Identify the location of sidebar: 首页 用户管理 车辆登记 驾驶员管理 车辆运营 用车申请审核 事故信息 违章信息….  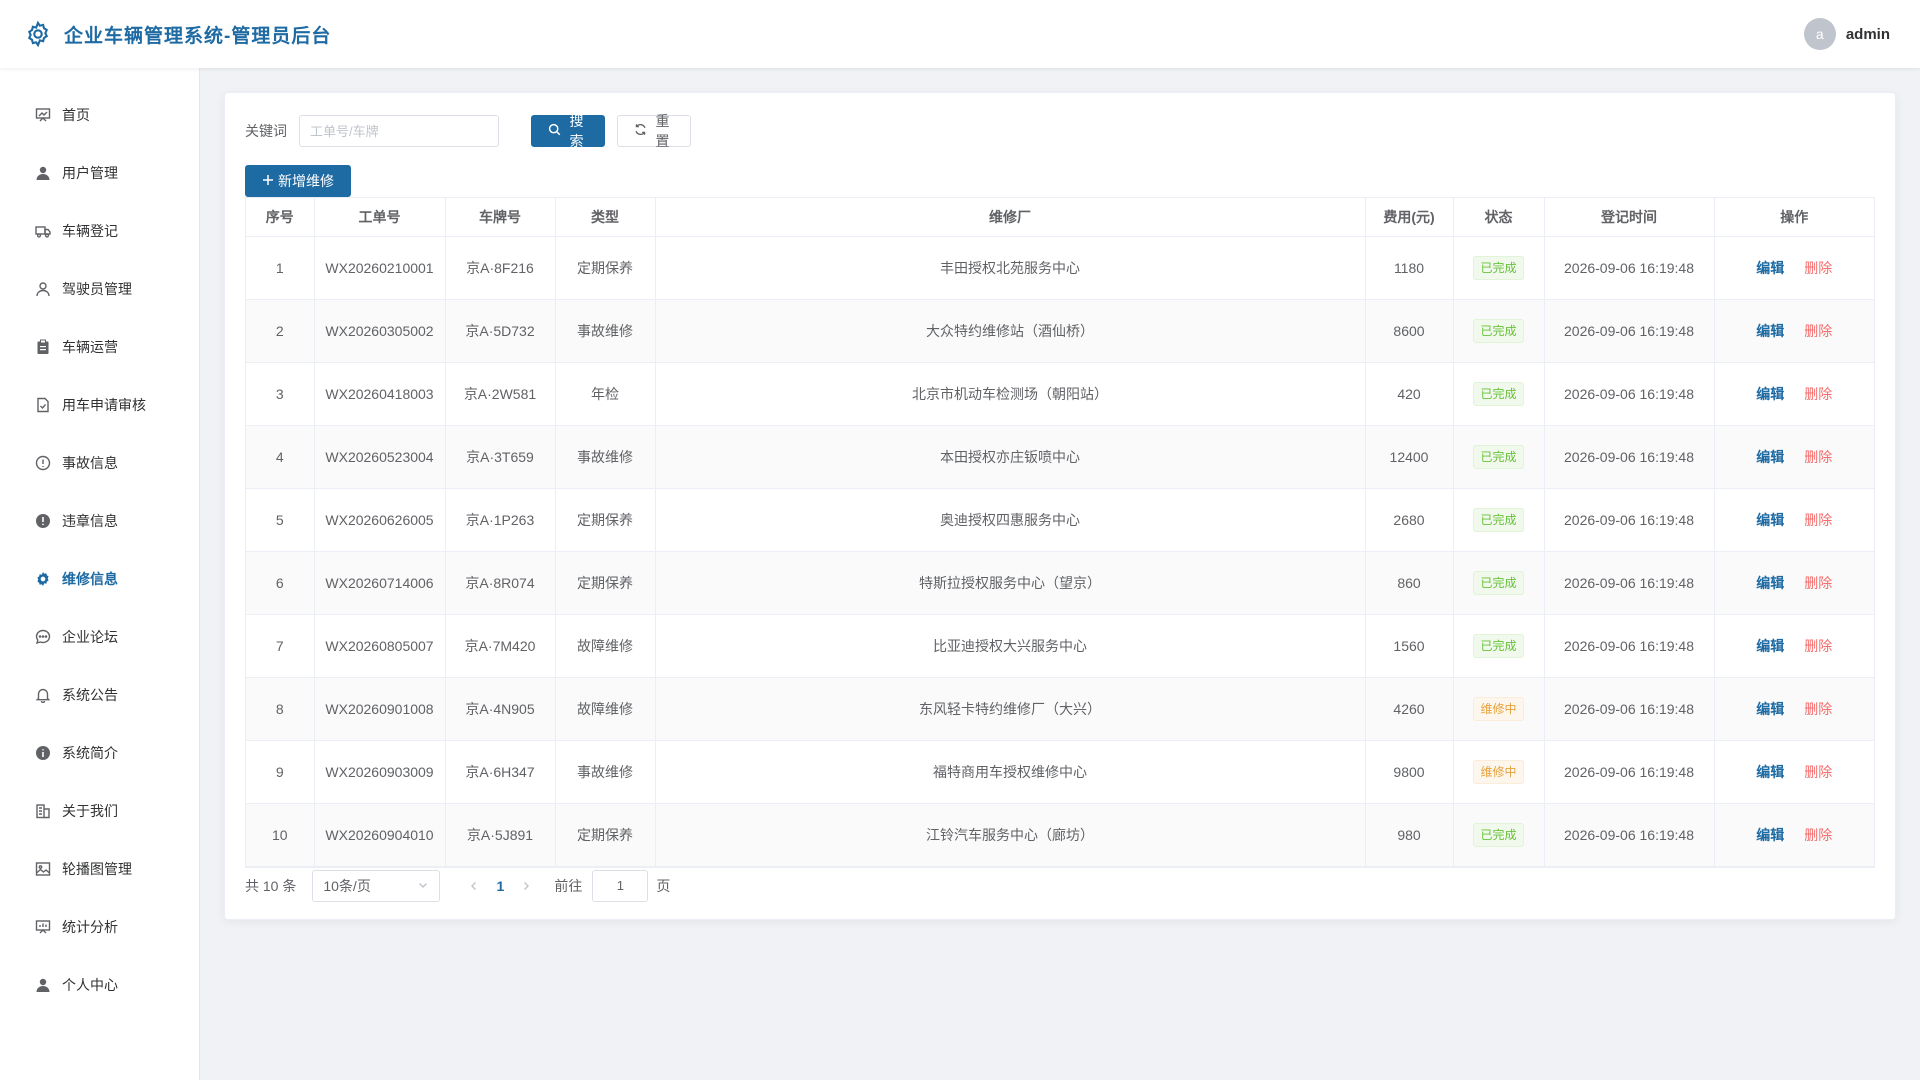
(100, 574).